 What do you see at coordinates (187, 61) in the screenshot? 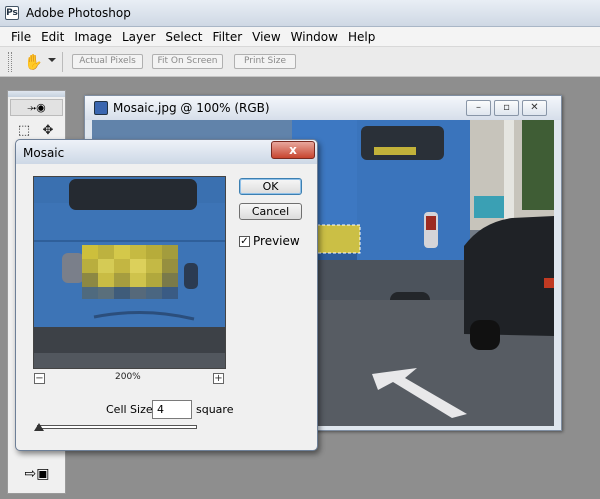
I see `fit-on-screen-button: Fit On Screen` at bounding box center [187, 61].